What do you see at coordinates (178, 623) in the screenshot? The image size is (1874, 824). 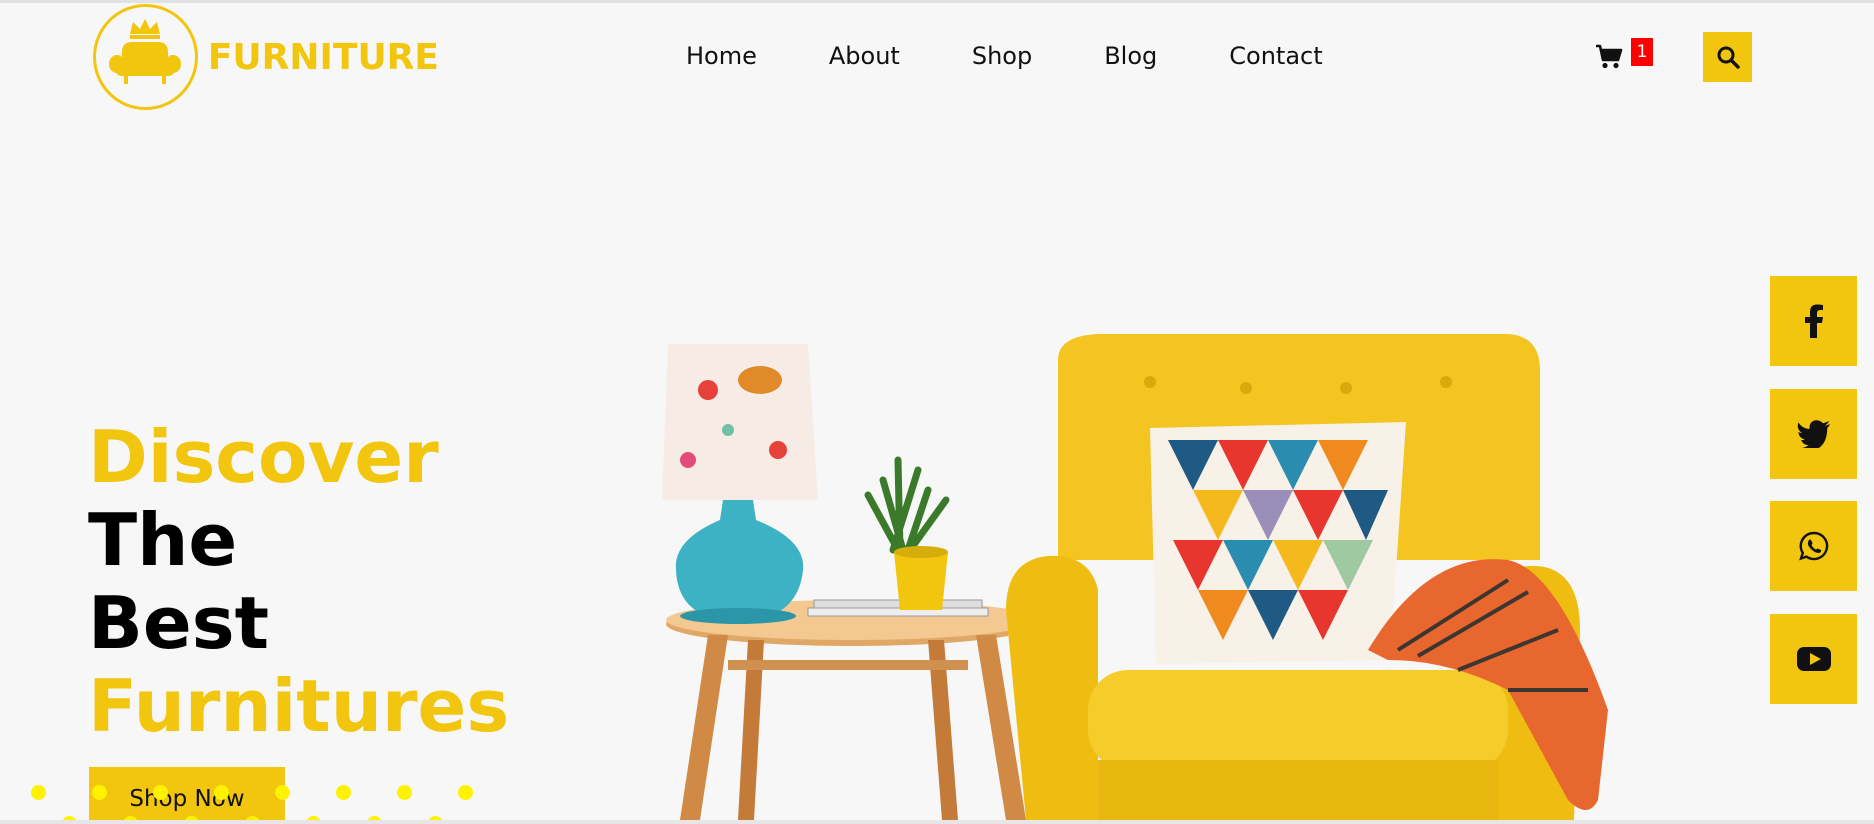 I see `hero-line-best: Best` at bounding box center [178, 623].